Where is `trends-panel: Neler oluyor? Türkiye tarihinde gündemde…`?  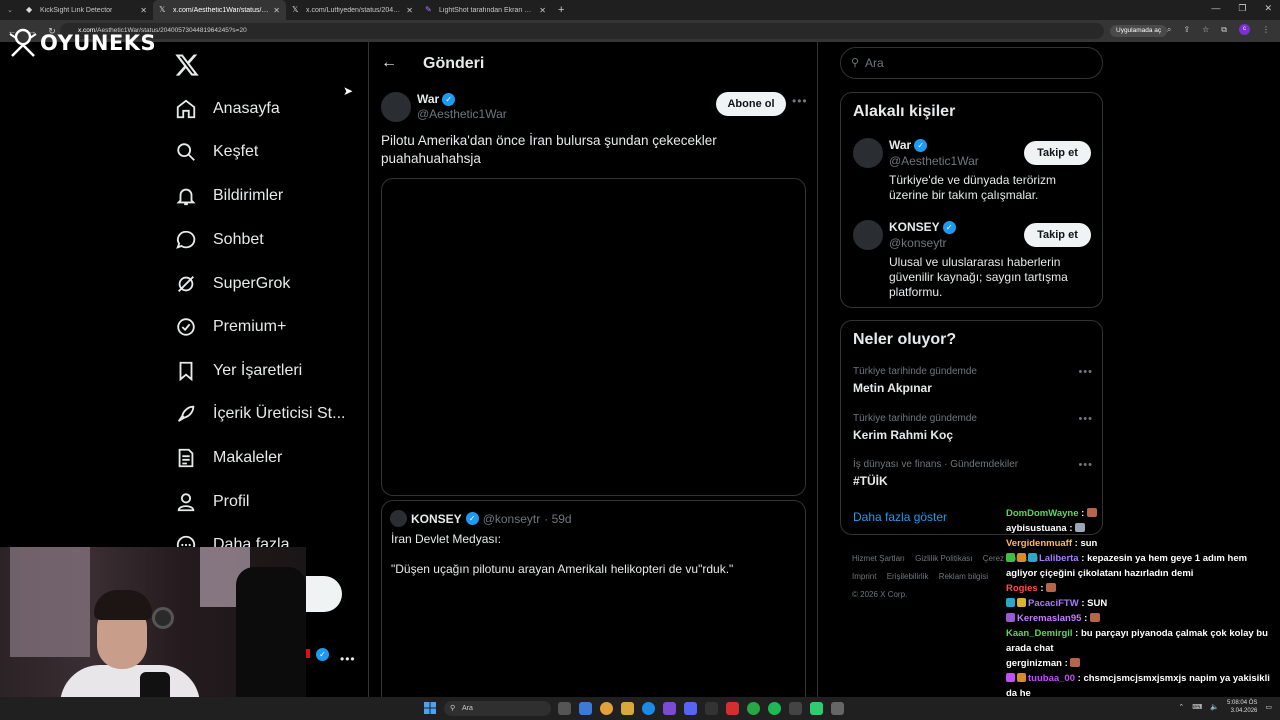
trends-panel: Neler oluyor? Türkiye tarihinde gündemde… is located at coordinates (971, 427).